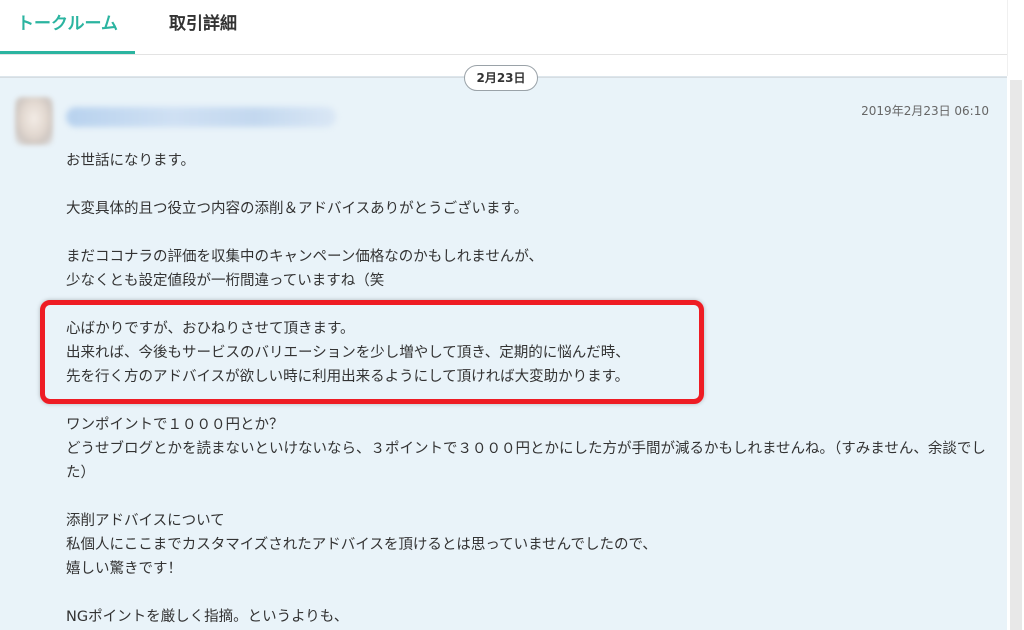 This screenshot has width=1024, height=630. What do you see at coordinates (124, 569) in the screenshot?
I see `message-line: 嬉しい驚きです！` at bounding box center [124, 569].